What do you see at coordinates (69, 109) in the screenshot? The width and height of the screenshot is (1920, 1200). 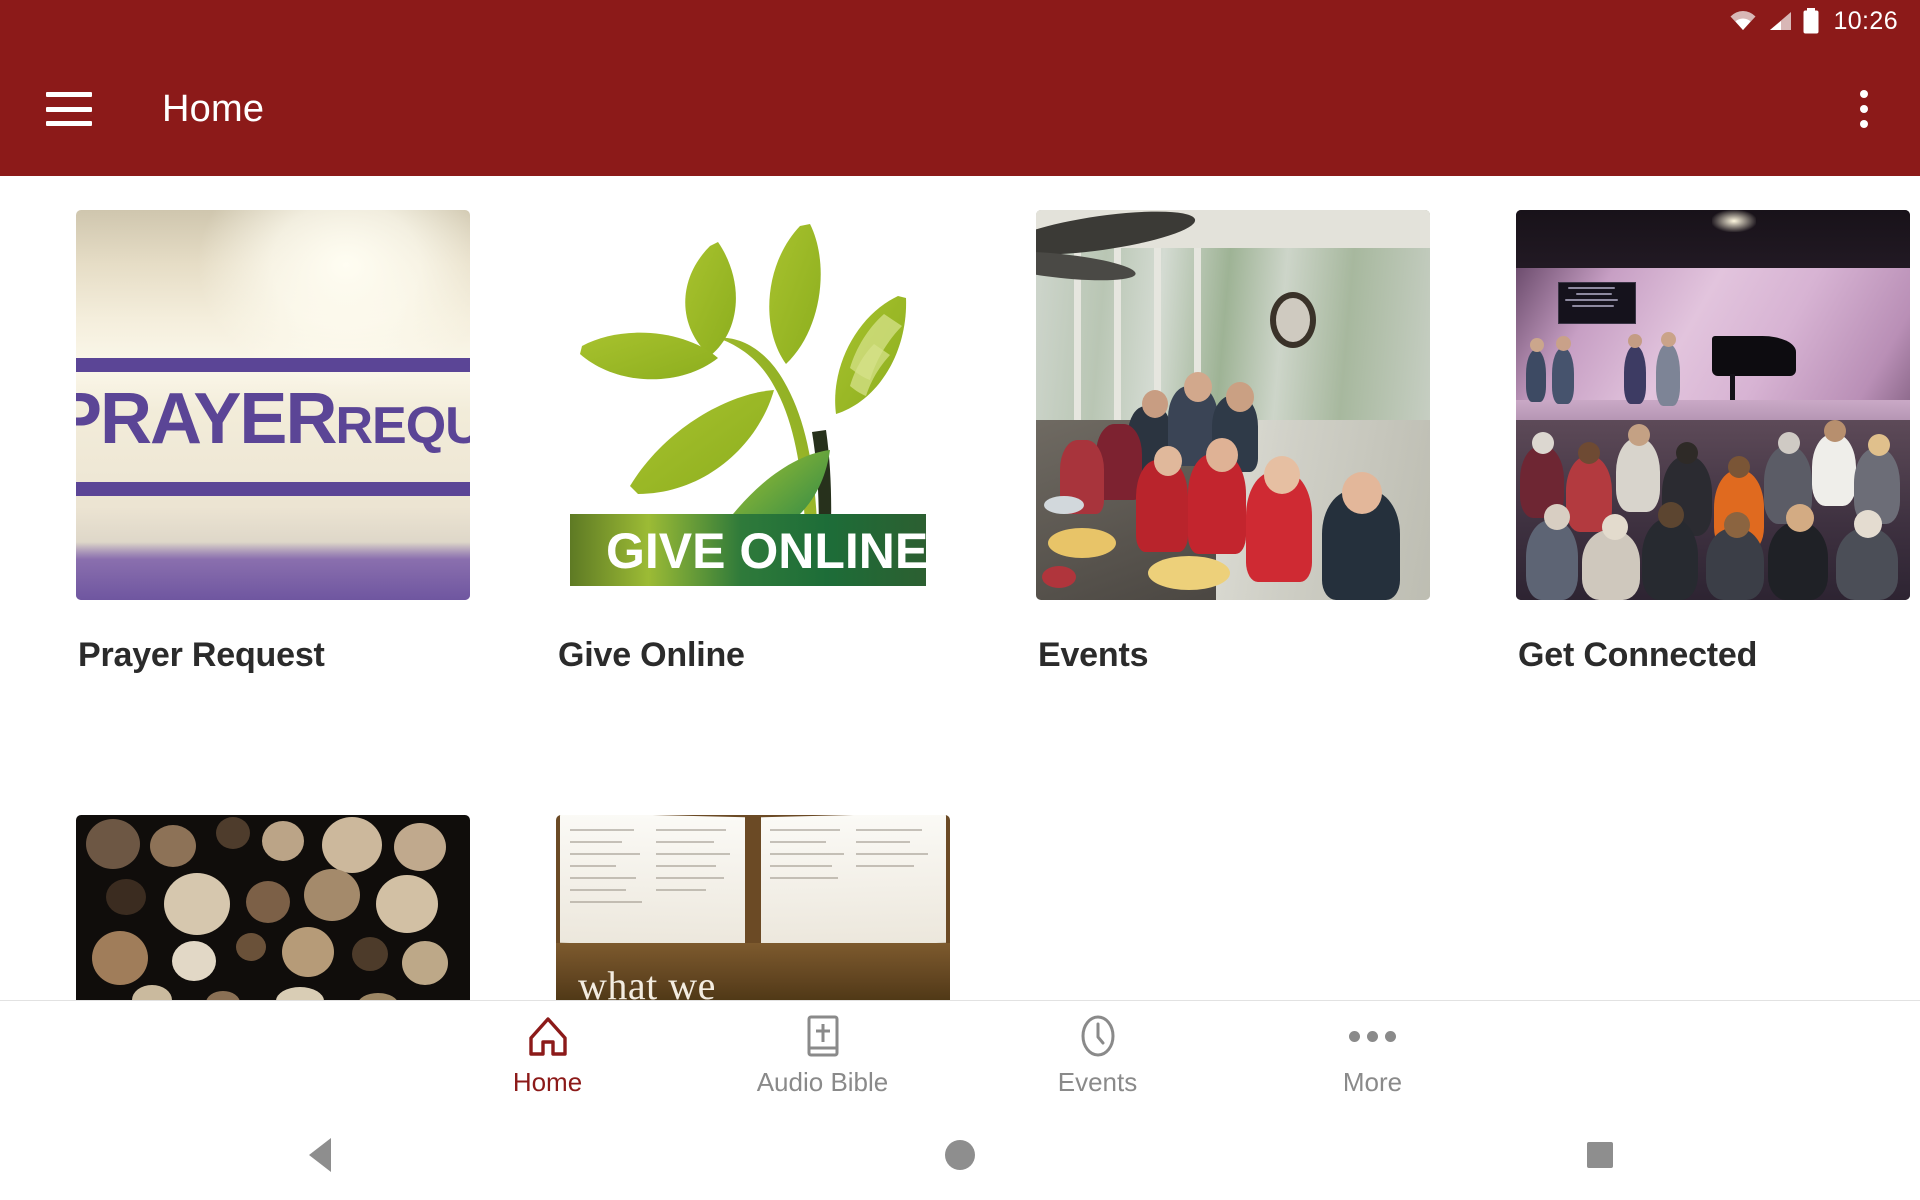 I see `hamburger-menu-icon` at bounding box center [69, 109].